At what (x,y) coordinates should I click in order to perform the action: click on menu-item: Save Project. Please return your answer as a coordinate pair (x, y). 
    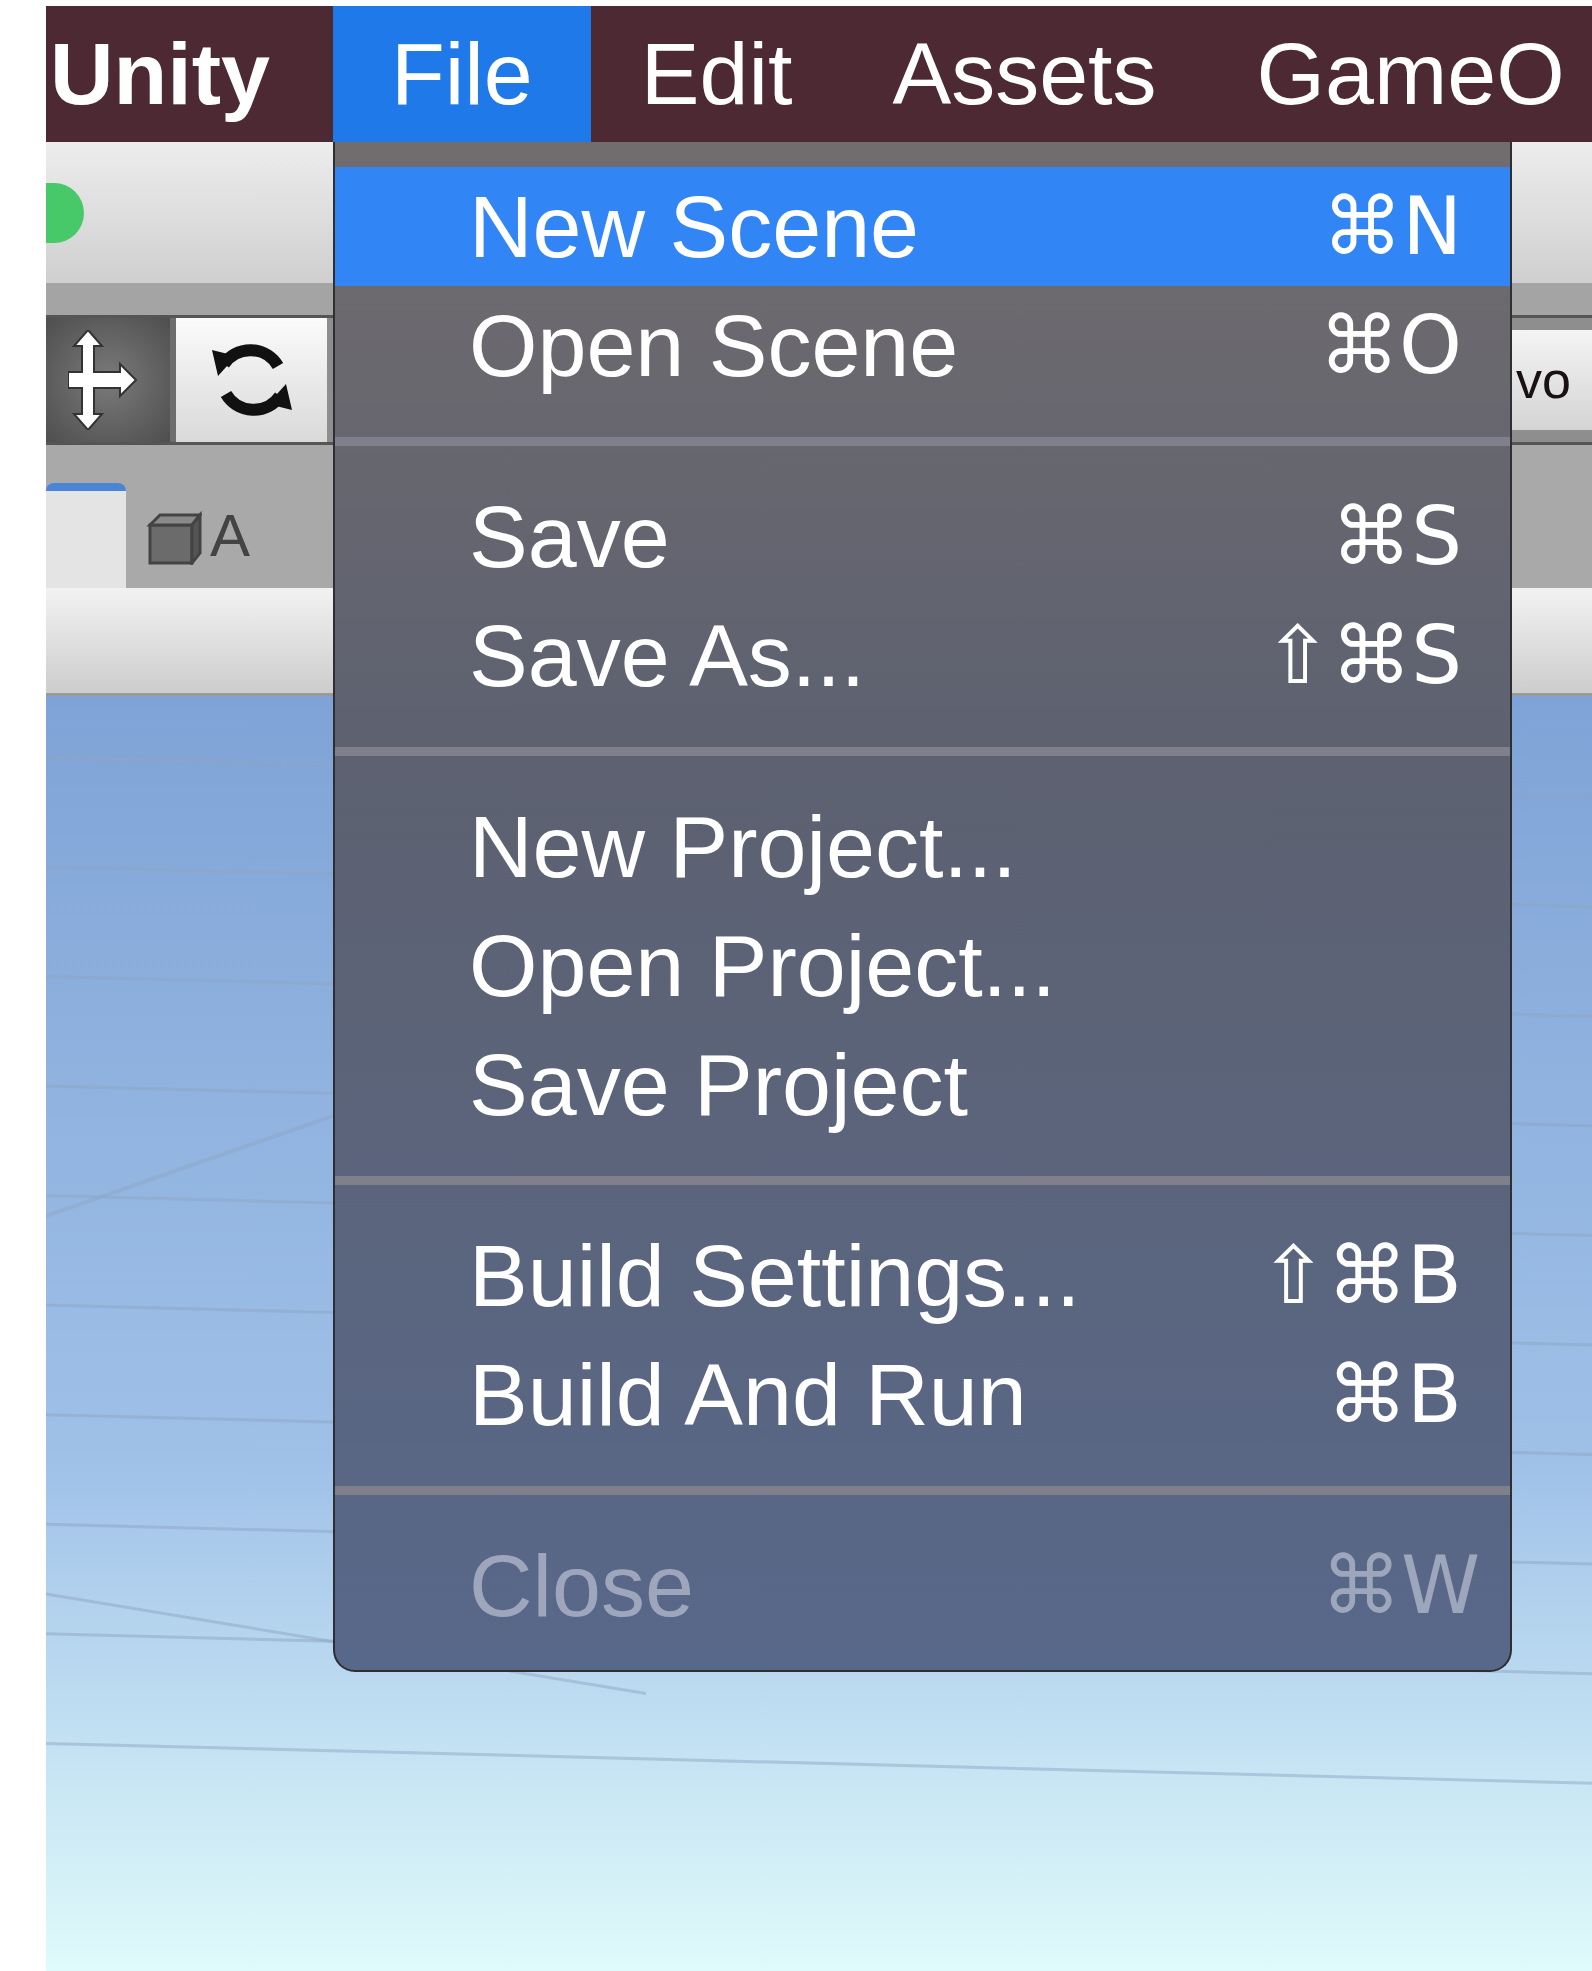
    Looking at the image, I should click on (922, 1084).